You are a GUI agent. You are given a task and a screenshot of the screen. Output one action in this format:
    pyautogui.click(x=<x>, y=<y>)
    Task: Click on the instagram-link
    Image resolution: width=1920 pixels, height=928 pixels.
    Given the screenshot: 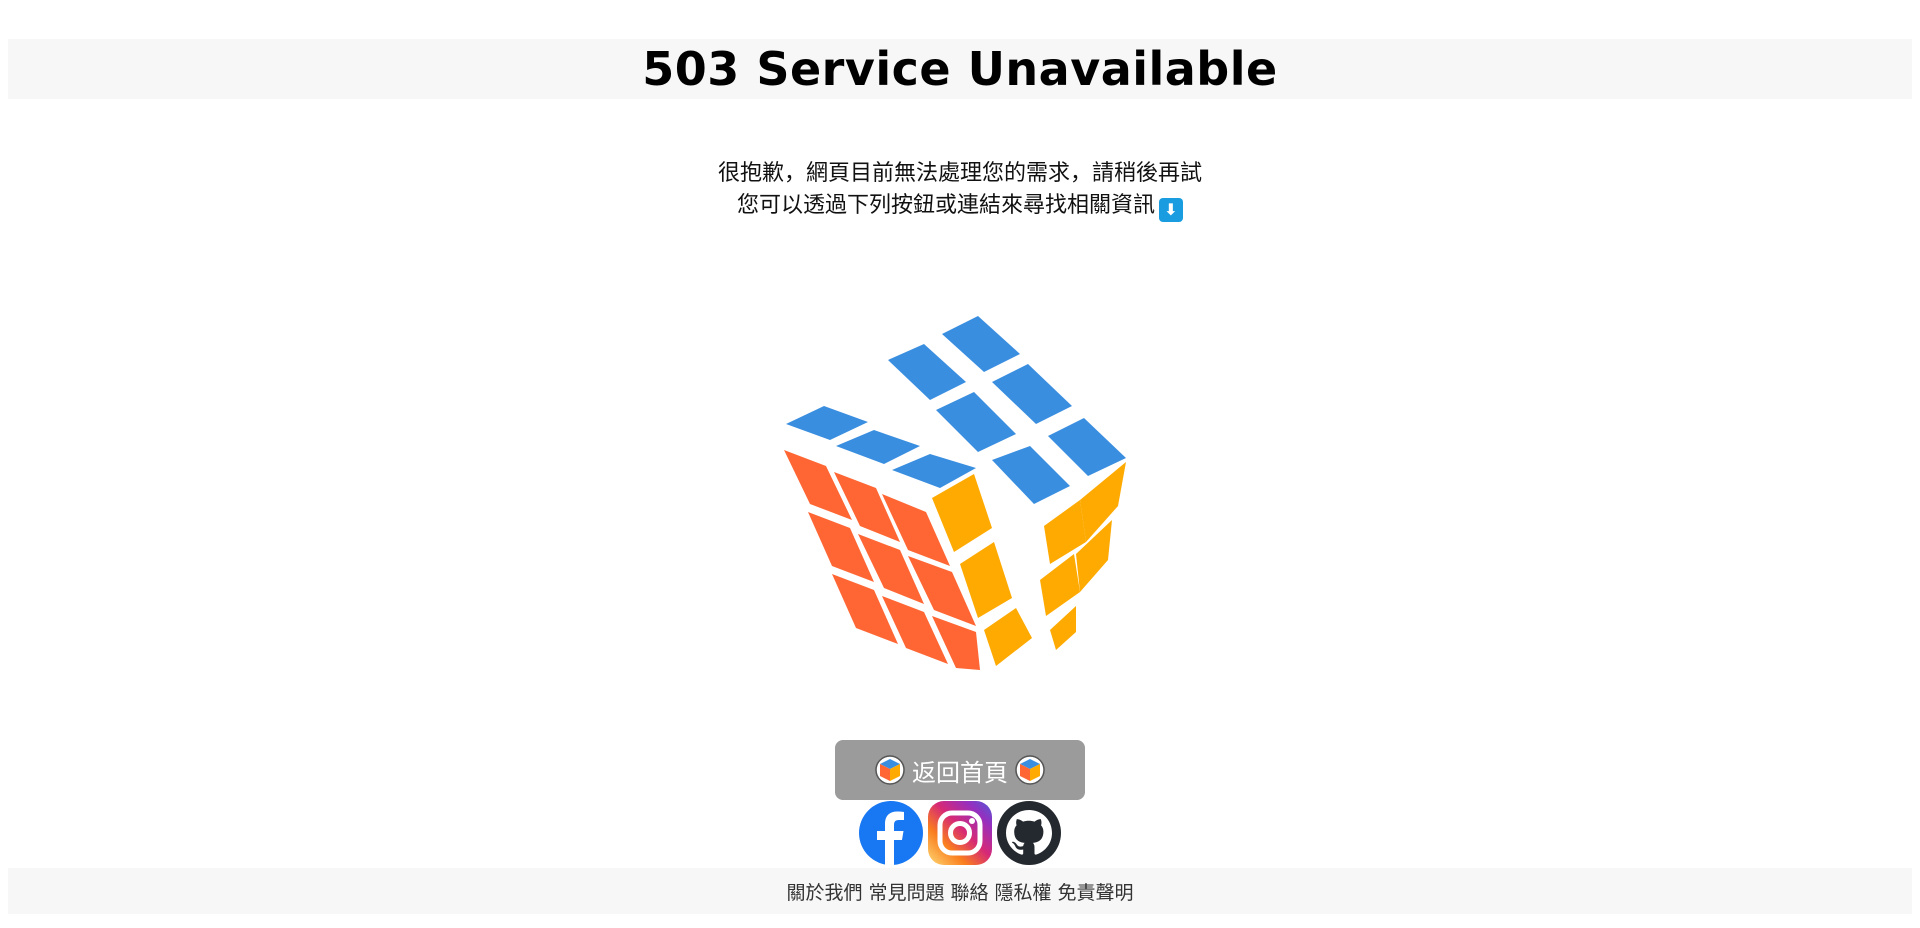 What is the action you would take?
    pyautogui.click(x=960, y=833)
    